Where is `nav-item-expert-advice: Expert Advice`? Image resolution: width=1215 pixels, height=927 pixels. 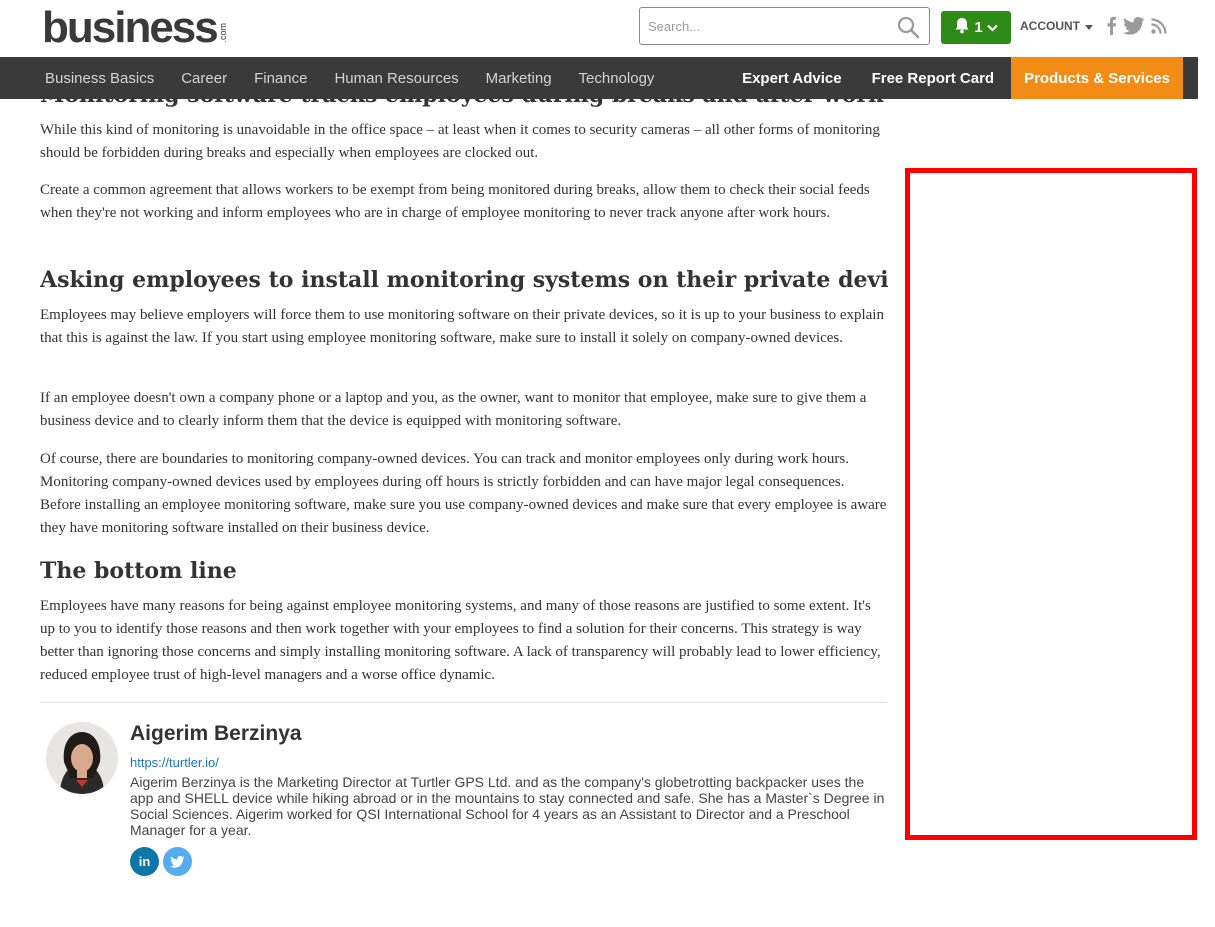 nav-item-expert-advice: Expert Advice is located at coordinates (792, 78).